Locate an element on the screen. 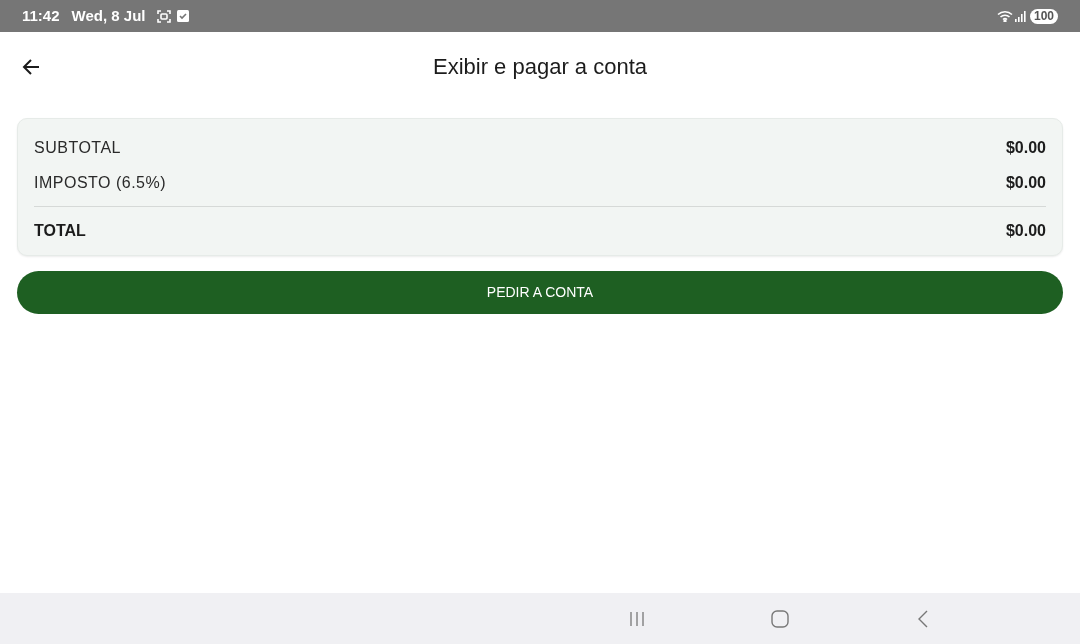 The width and height of the screenshot is (1080, 644). summary-label: SUBTOTAL is located at coordinates (77, 147).